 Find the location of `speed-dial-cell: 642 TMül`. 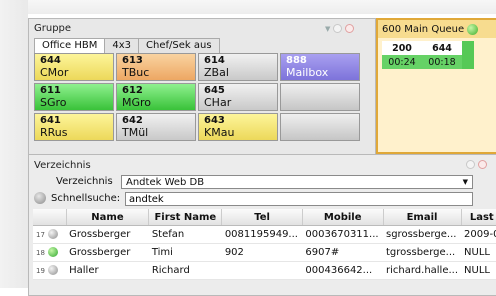

speed-dial-cell: 642 TMül is located at coordinates (156, 127).